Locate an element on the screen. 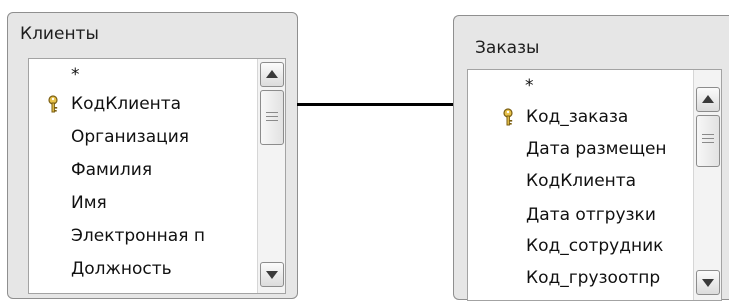 The image size is (729, 302). field-row: Фамилия is located at coordinates (143, 170).